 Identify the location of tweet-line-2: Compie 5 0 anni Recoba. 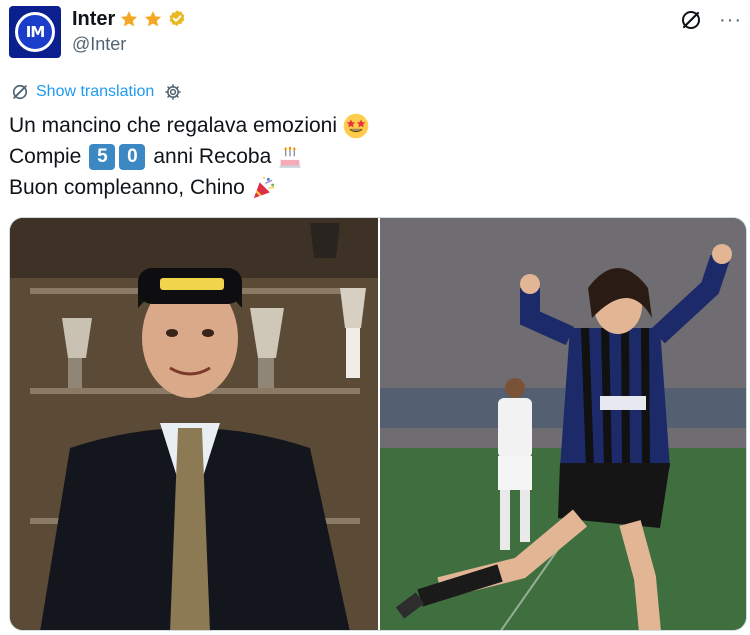
(189, 156).